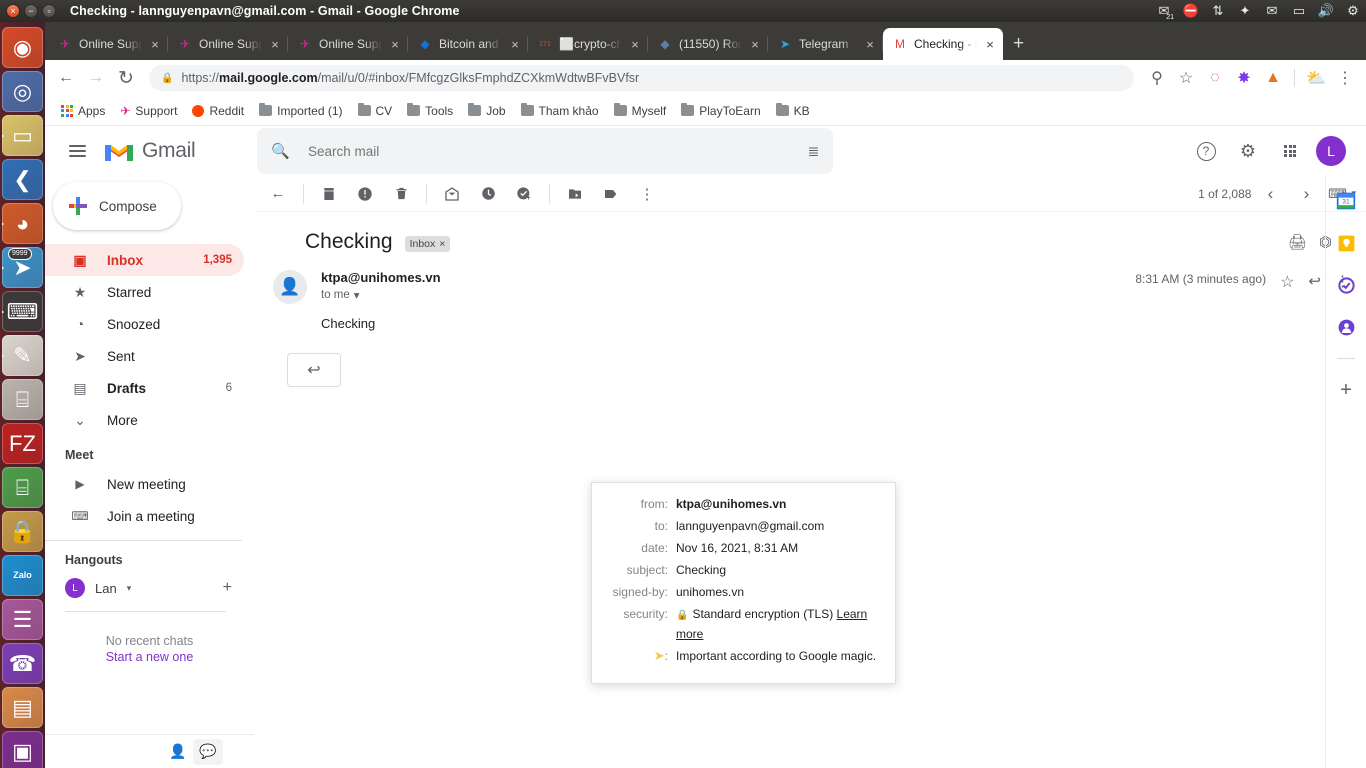  Describe the element at coordinates (144, 484) in the screenshot. I see `meet-item: ▶ New meeting` at that location.